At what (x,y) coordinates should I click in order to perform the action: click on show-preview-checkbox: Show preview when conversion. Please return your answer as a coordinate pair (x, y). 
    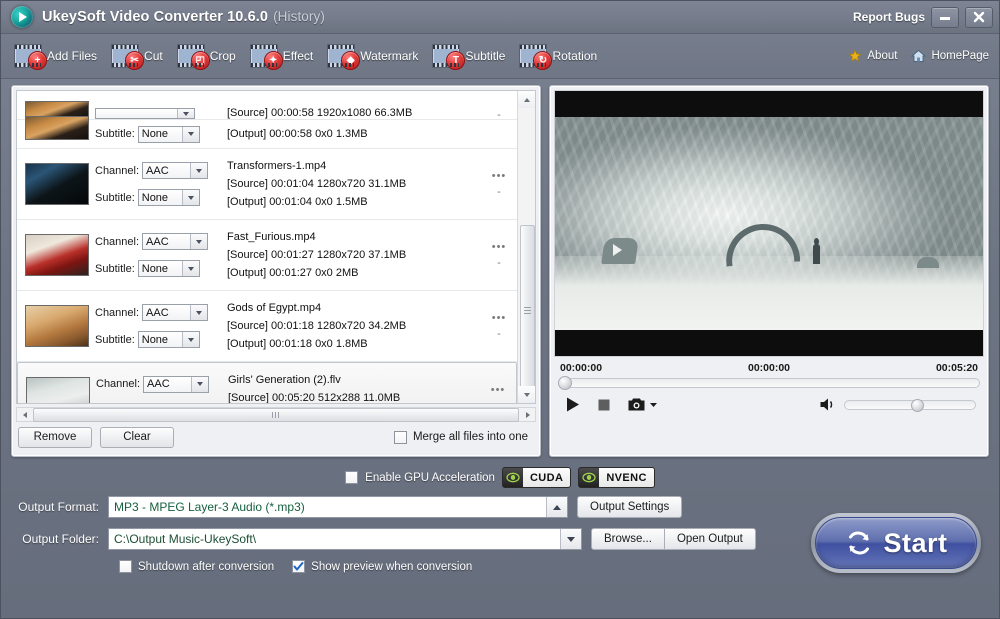
    Looking at the image, I should click on (382, 566).